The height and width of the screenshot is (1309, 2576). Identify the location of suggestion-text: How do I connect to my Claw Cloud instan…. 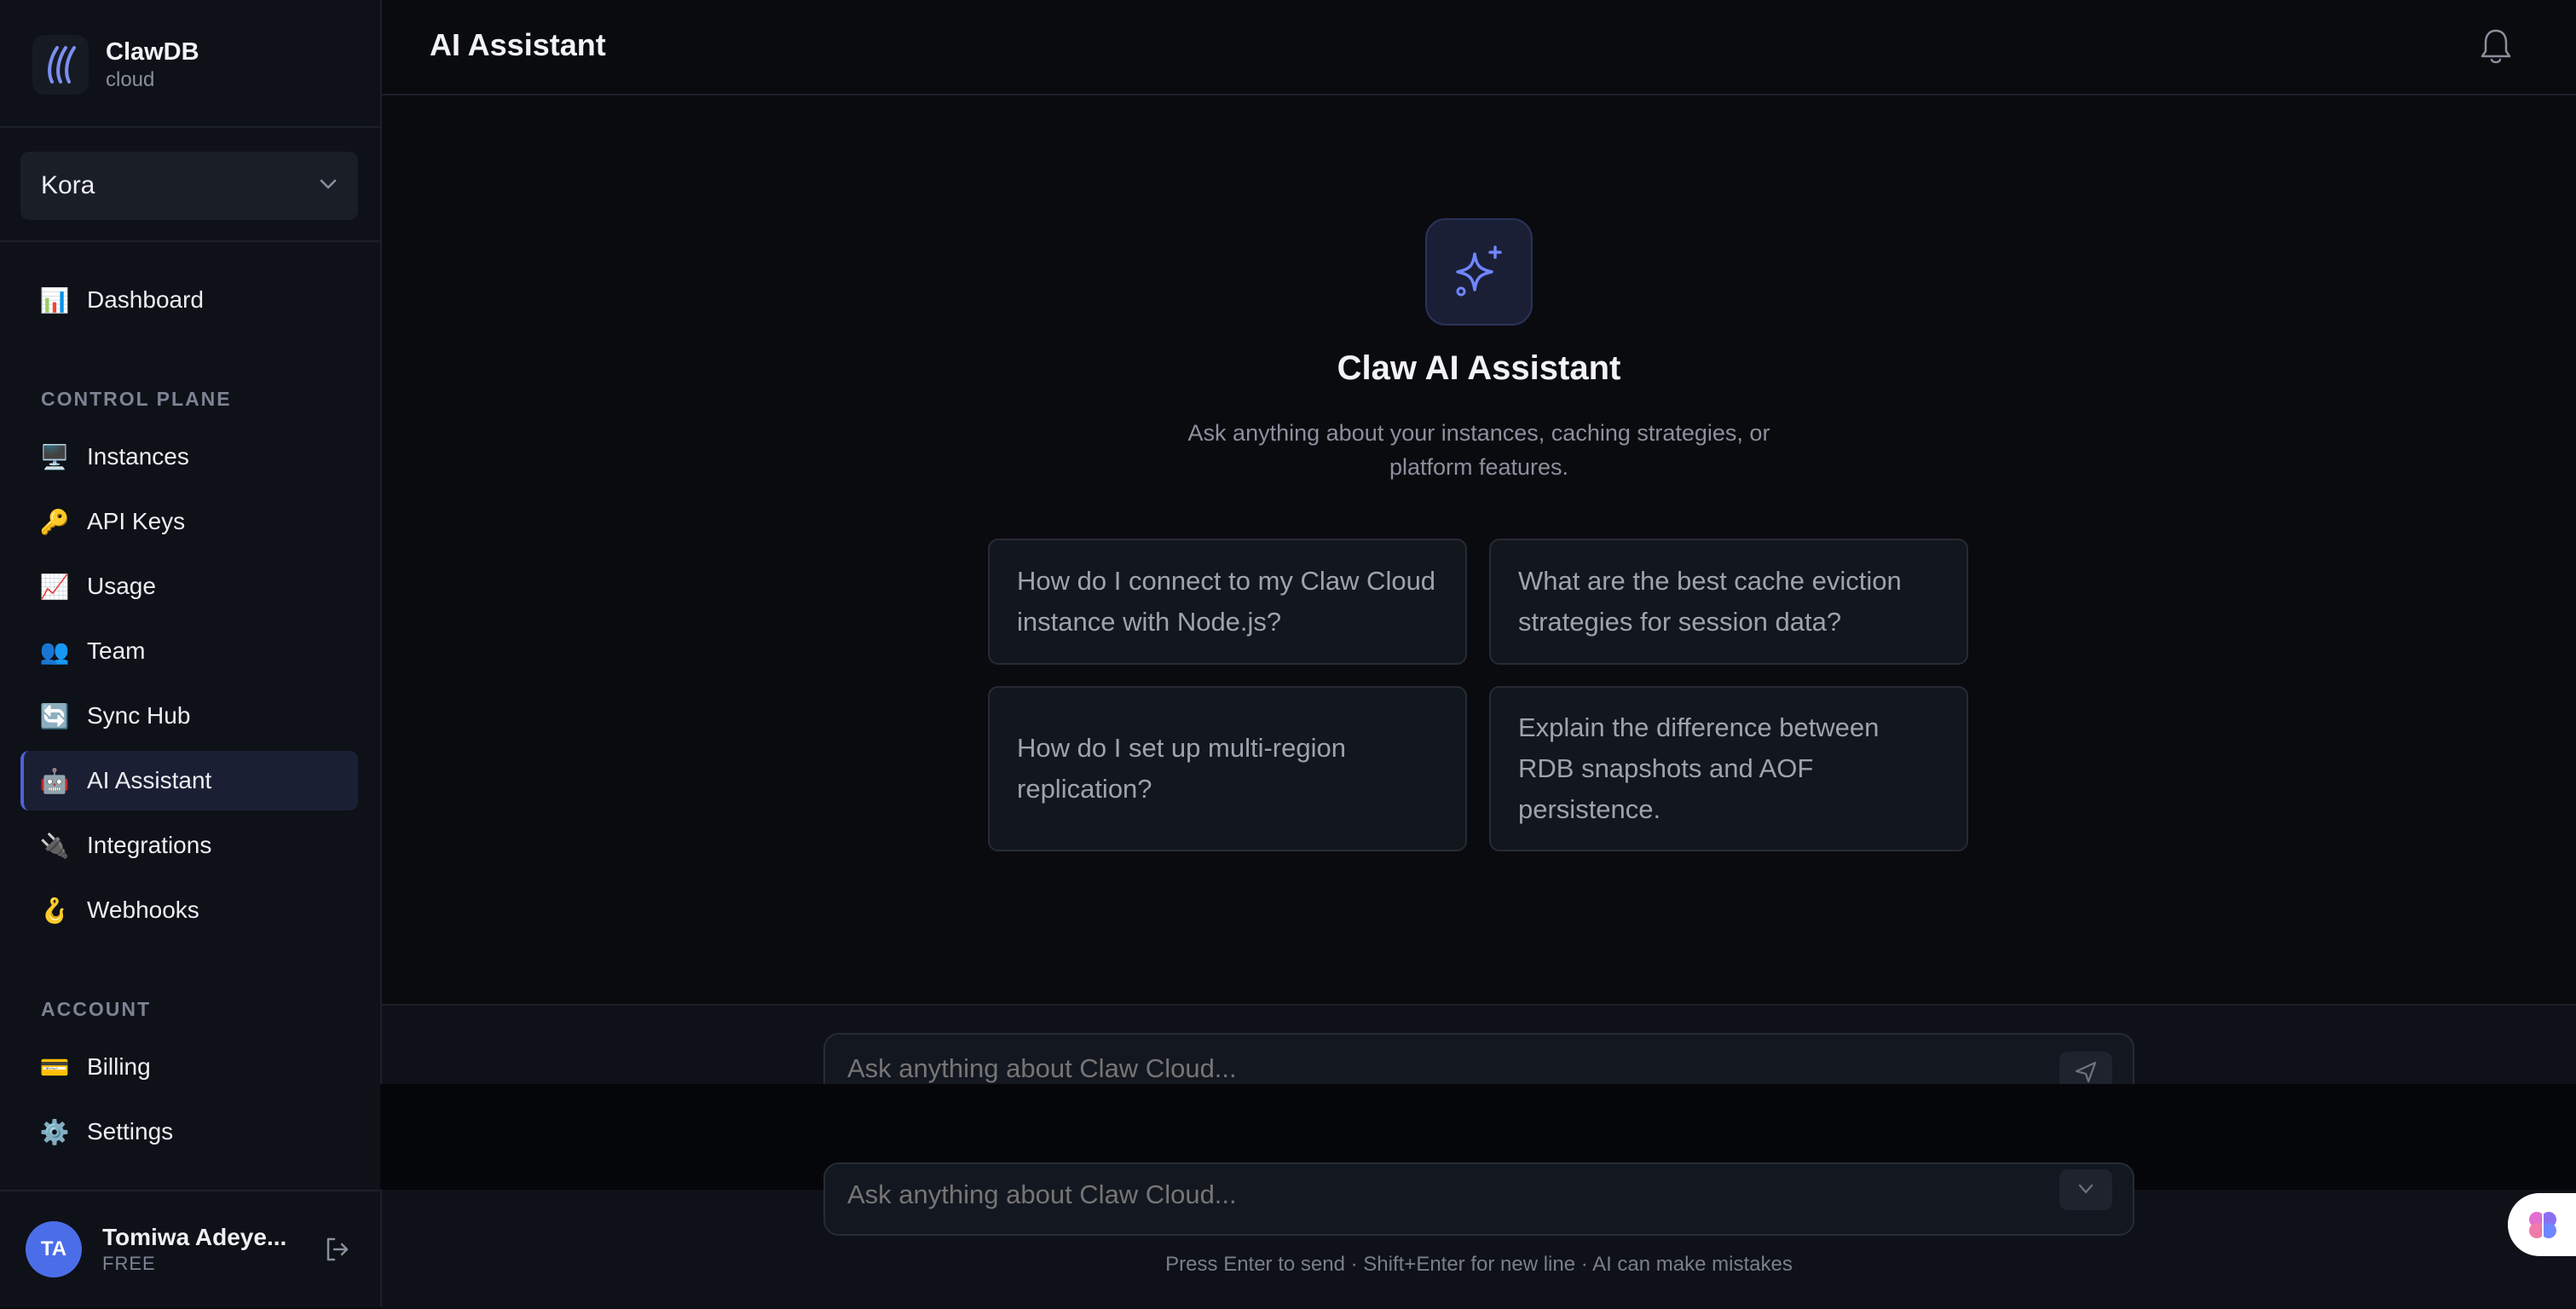
(1226, 601).